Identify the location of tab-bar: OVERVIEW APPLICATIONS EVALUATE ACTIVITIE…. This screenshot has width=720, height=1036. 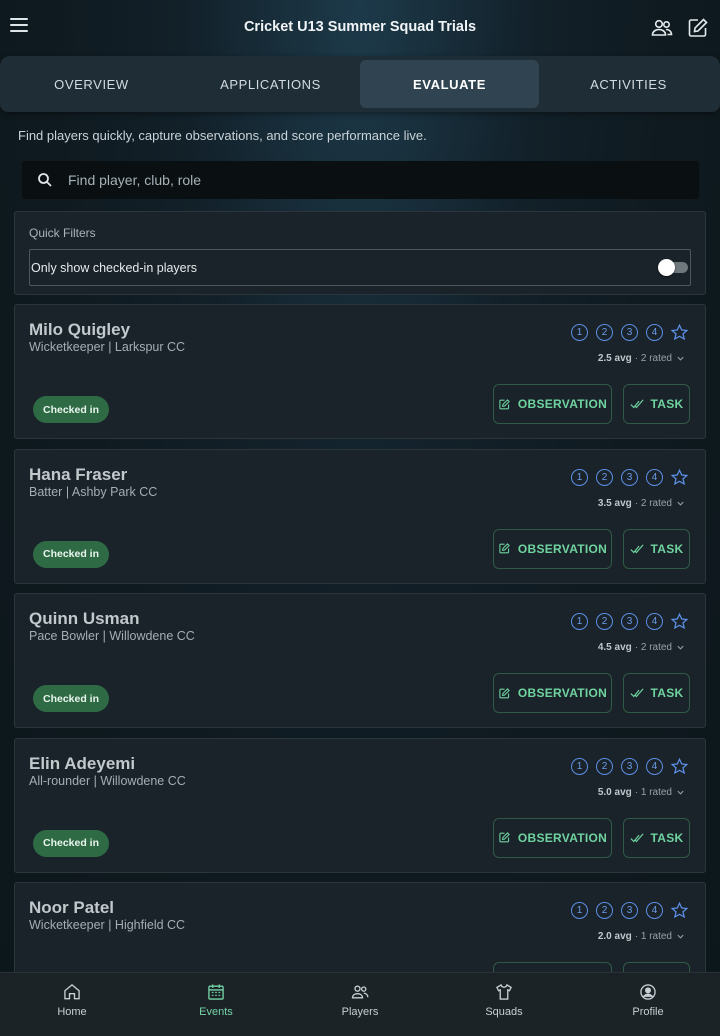
(360, 84).